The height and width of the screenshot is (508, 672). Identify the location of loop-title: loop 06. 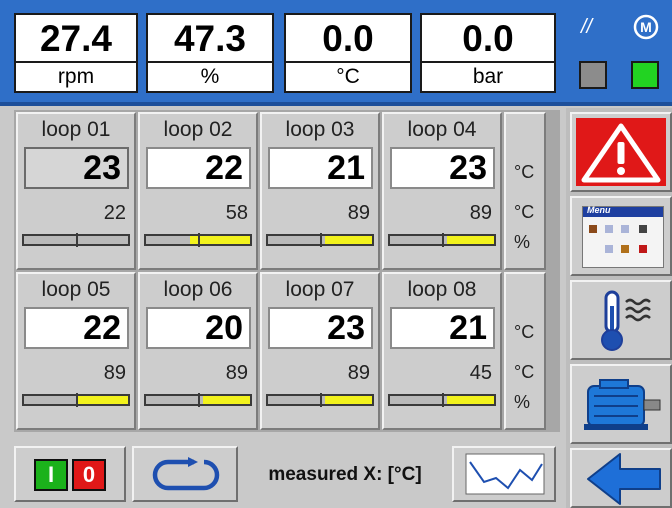
(198, 289).